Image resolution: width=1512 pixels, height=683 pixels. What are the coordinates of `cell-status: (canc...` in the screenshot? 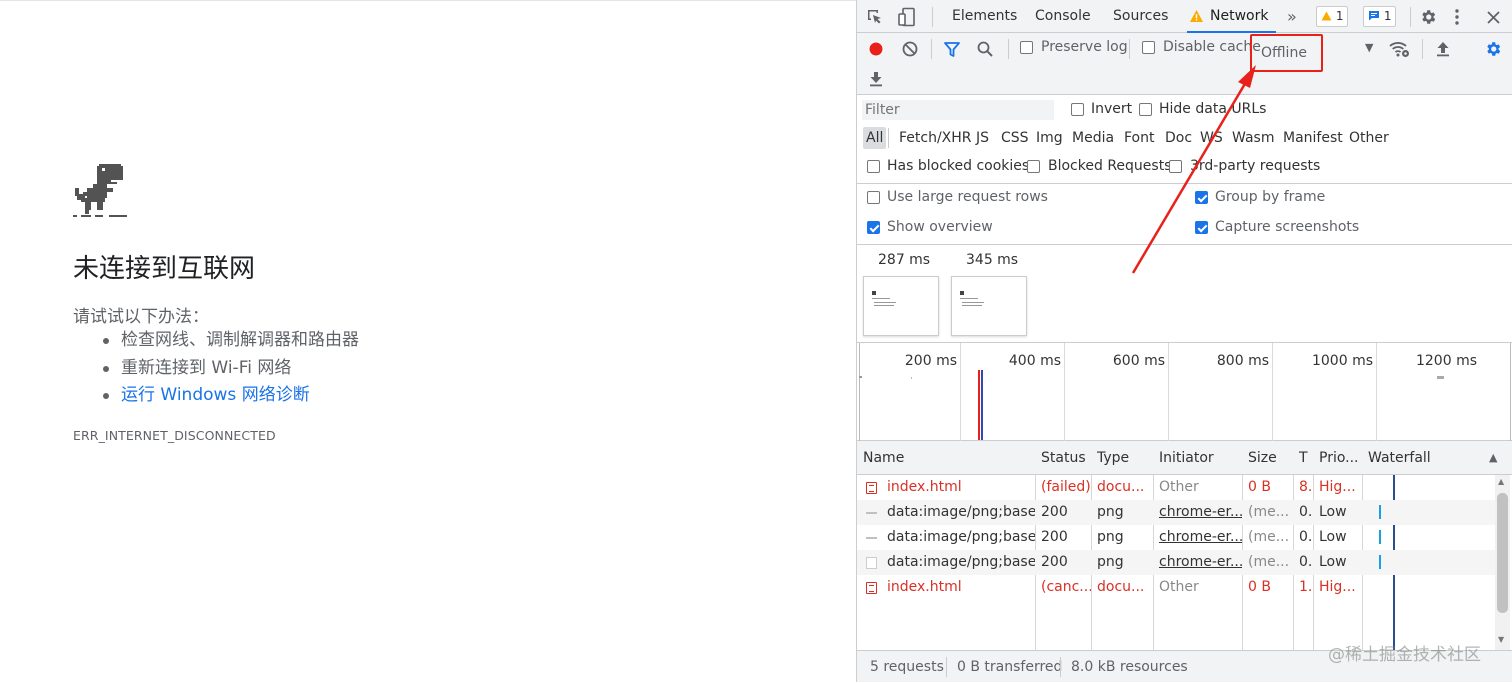 It's located at (1066, 587).